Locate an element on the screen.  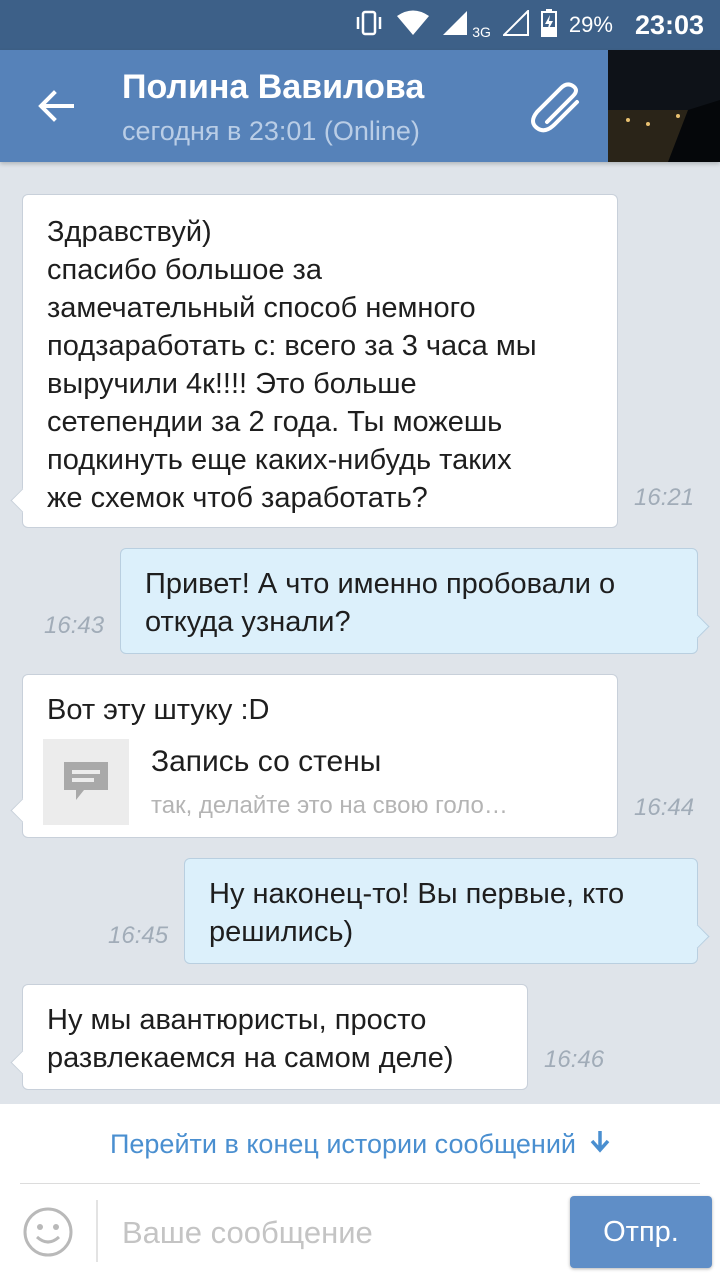
jump-to-end-link: Перейти в конец истории сообщений is located at coordinates (360, 1144).